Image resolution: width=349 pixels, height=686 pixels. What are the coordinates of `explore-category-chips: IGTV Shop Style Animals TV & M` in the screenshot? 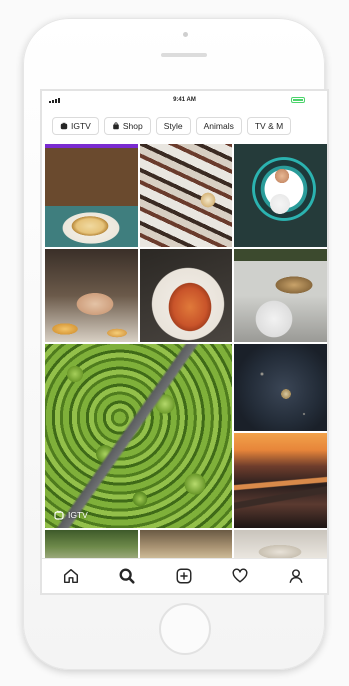 It's located at (184, 126).